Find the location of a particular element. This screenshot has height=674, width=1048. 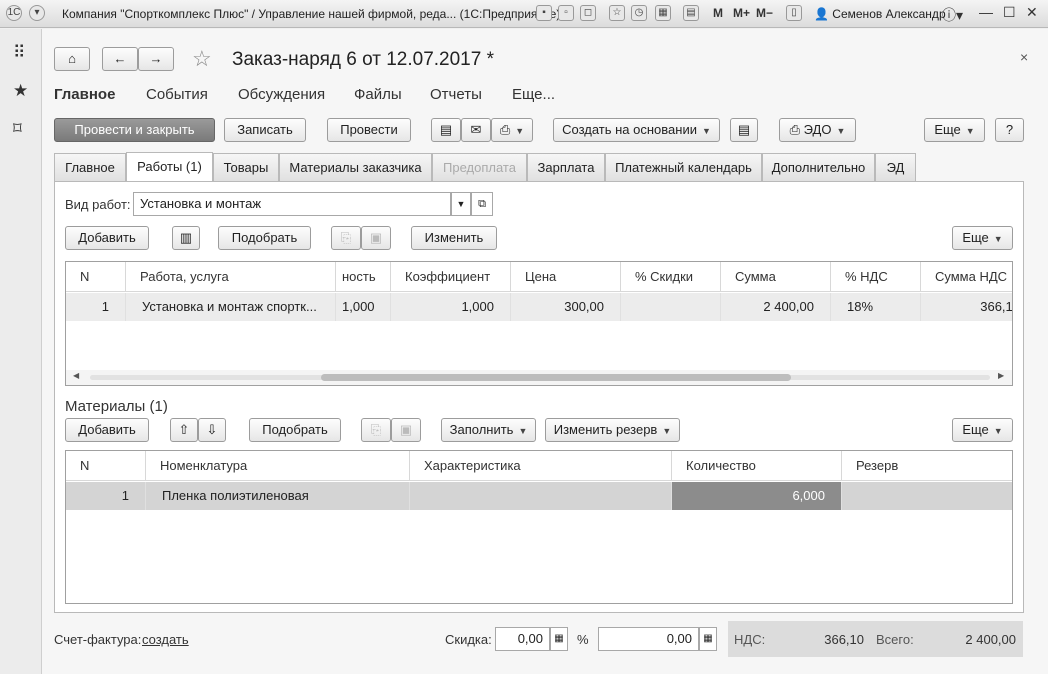

tab-works: Работы (1) is located at coordinates (169, 167).